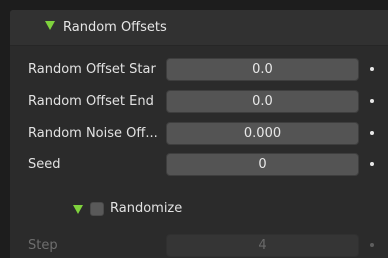  Describe the element at coordinates (115, 27) in the screenshot. I see `panel-title: Random Offsets` at that location.